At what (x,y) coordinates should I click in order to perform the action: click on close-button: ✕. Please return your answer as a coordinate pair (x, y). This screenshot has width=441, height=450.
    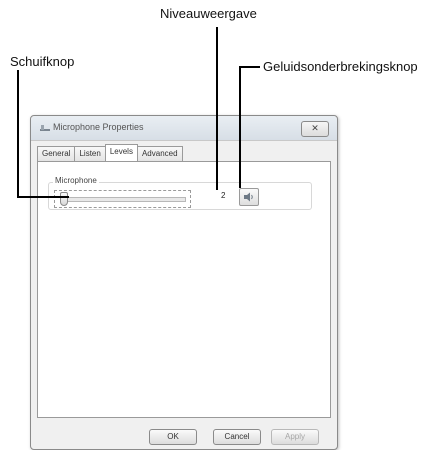
    Looking at the image, I should click on (315, 129).